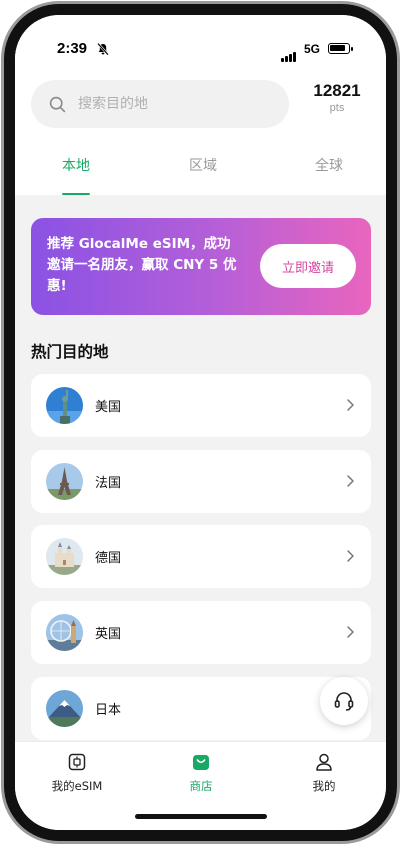 The width and height of the screenshot is (401, 845). I want to click on network-type: 5G, so click(312, 49).